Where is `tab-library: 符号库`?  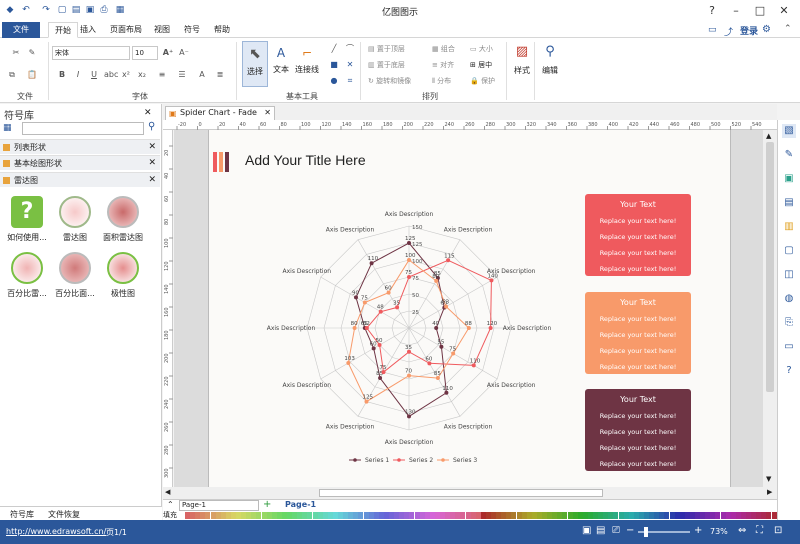 tab-library: 符号库 is located at coordinates (22, 514).